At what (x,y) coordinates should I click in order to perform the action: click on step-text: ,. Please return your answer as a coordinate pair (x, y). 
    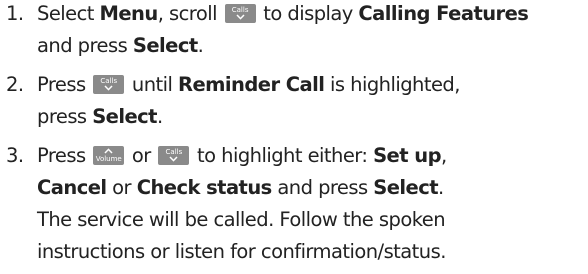
    Looking at the image, I should click on (443, 155).